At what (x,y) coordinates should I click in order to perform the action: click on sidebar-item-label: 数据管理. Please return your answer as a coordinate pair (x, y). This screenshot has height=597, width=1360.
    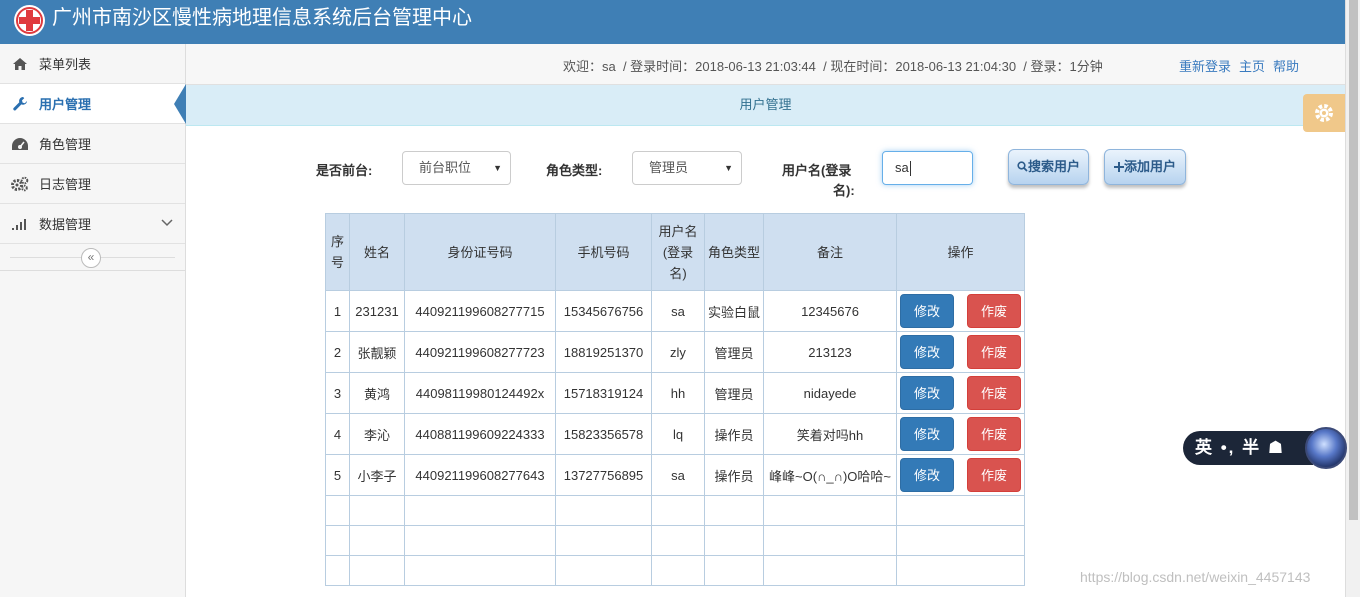
    Looking at the image, I should click on (65, 224).